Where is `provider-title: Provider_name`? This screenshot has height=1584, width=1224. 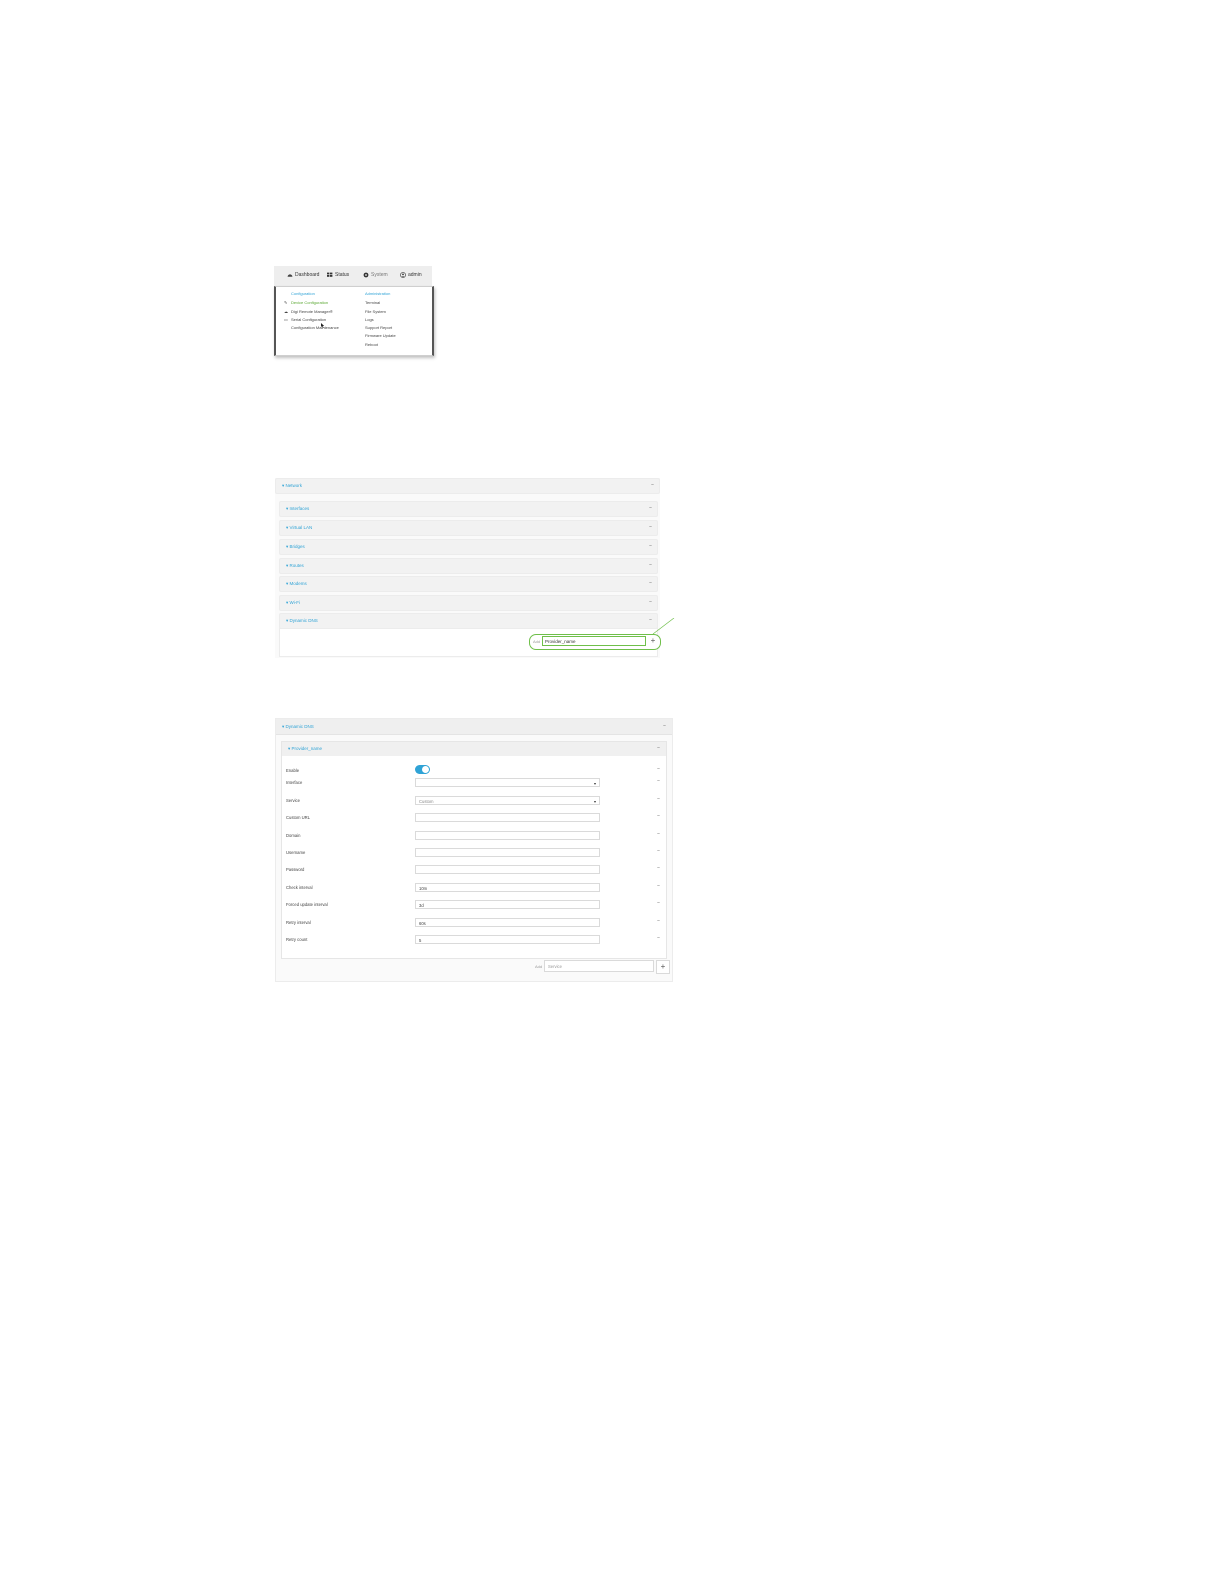
provider-title: Provider_name is located at coordinates (307, 748).